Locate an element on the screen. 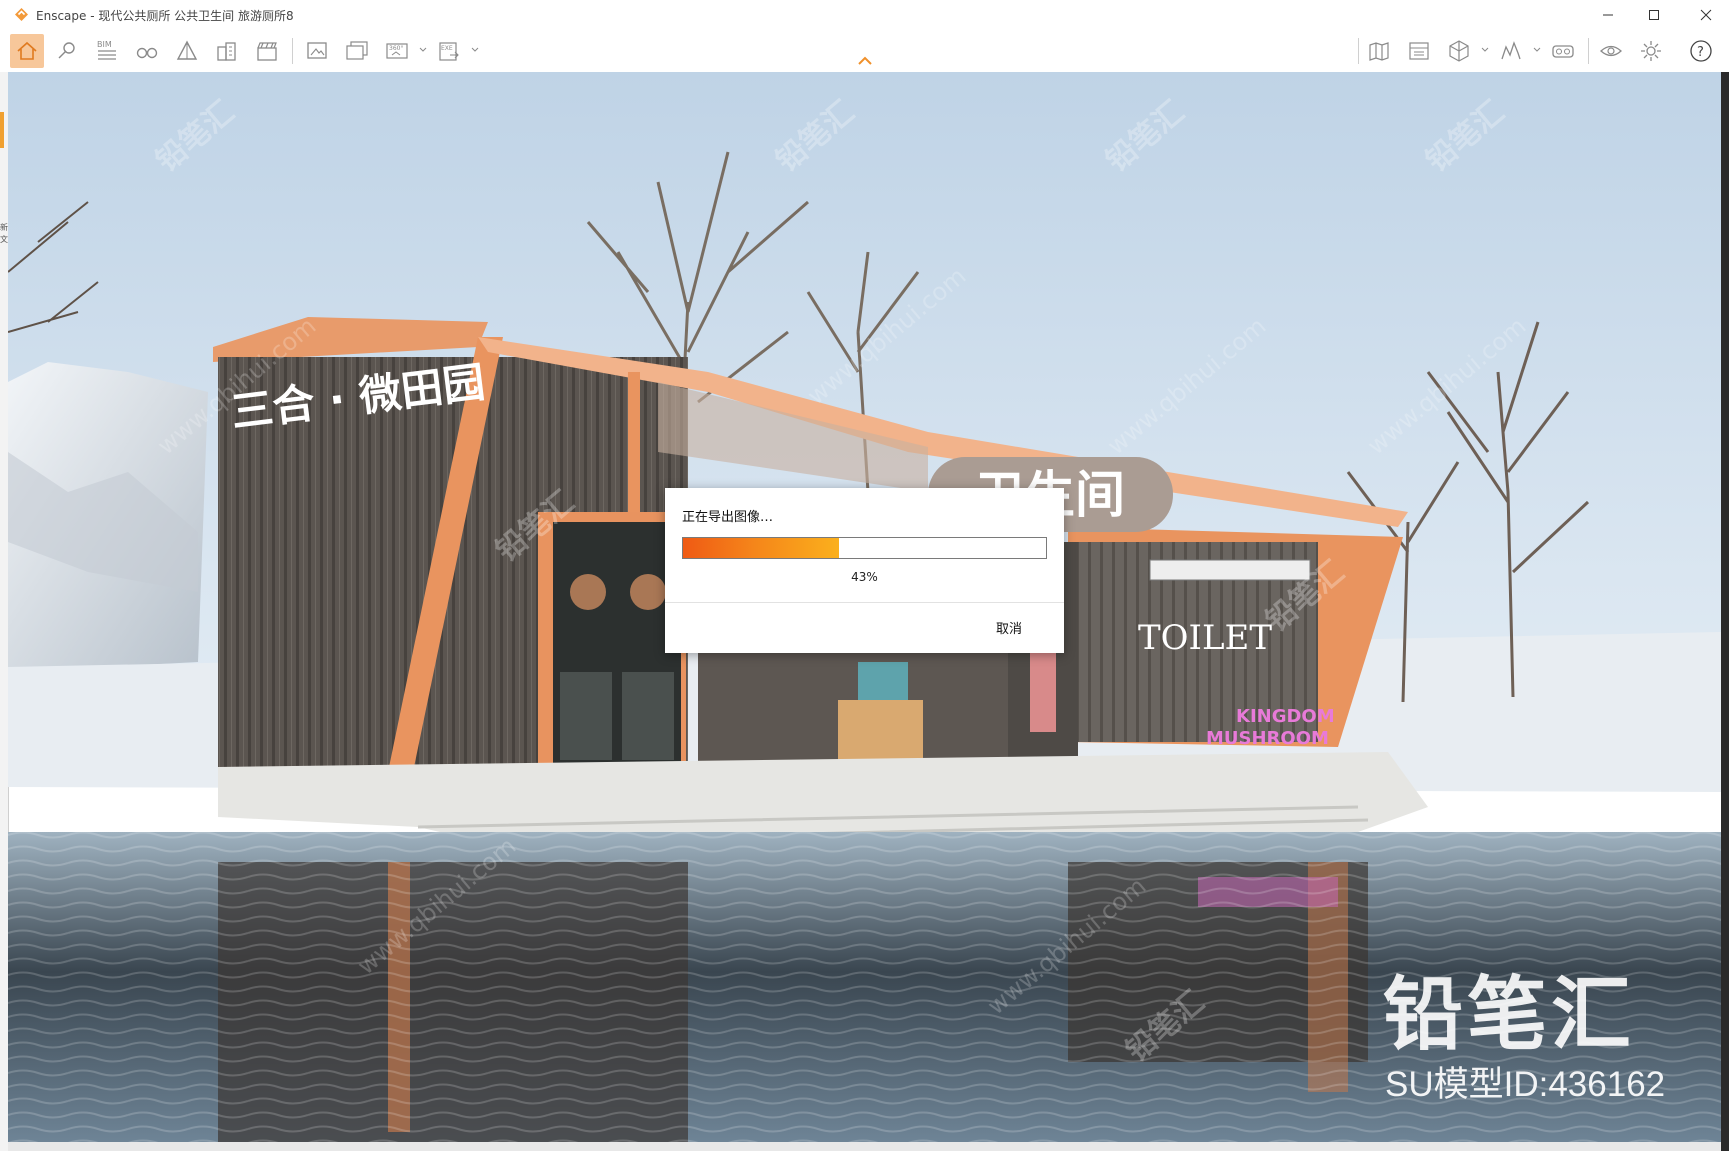  location-button is located at coordinates (67, 51).